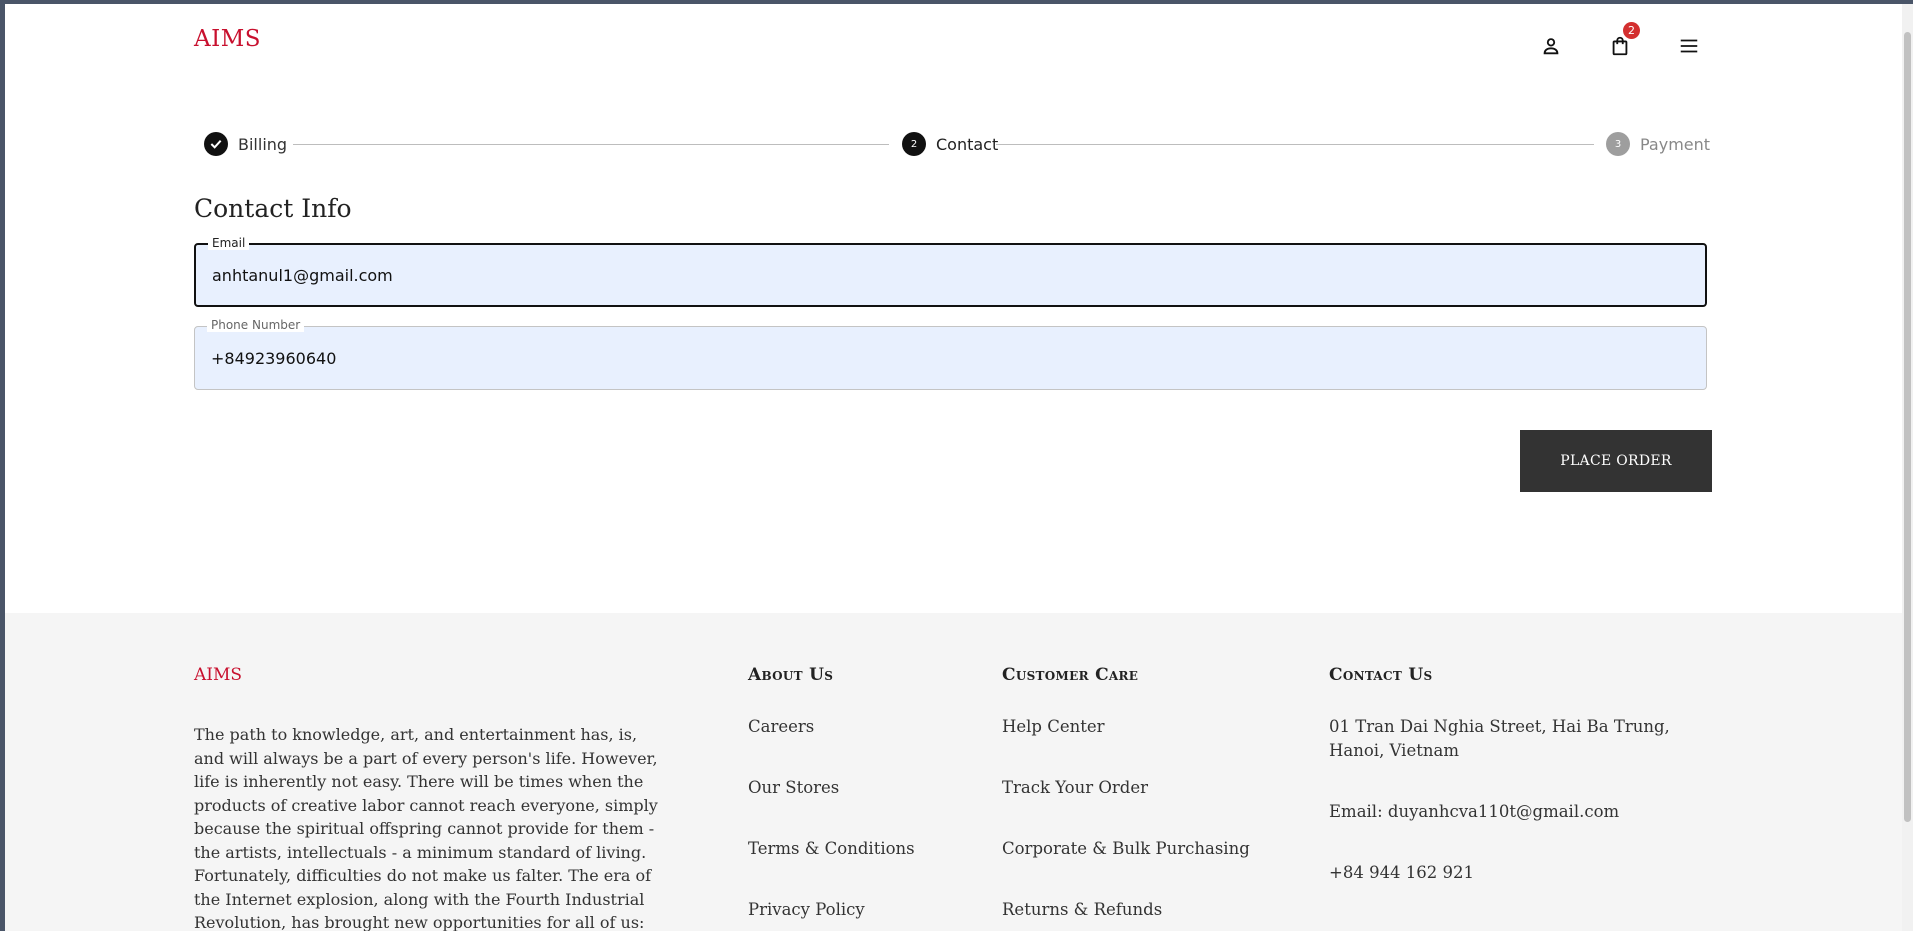 This screenshot has width=1913, height=931. What do you see at coordinates (831, 849) in the screenshot?
I see `footer-link-terms: Terms & Conditions` at bounding box center [831, 849].